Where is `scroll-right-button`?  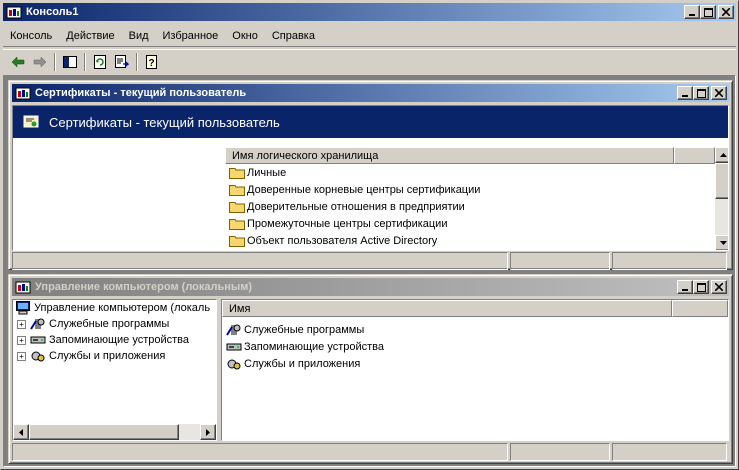 scroll-right-button is located at coordinates (208, 432).